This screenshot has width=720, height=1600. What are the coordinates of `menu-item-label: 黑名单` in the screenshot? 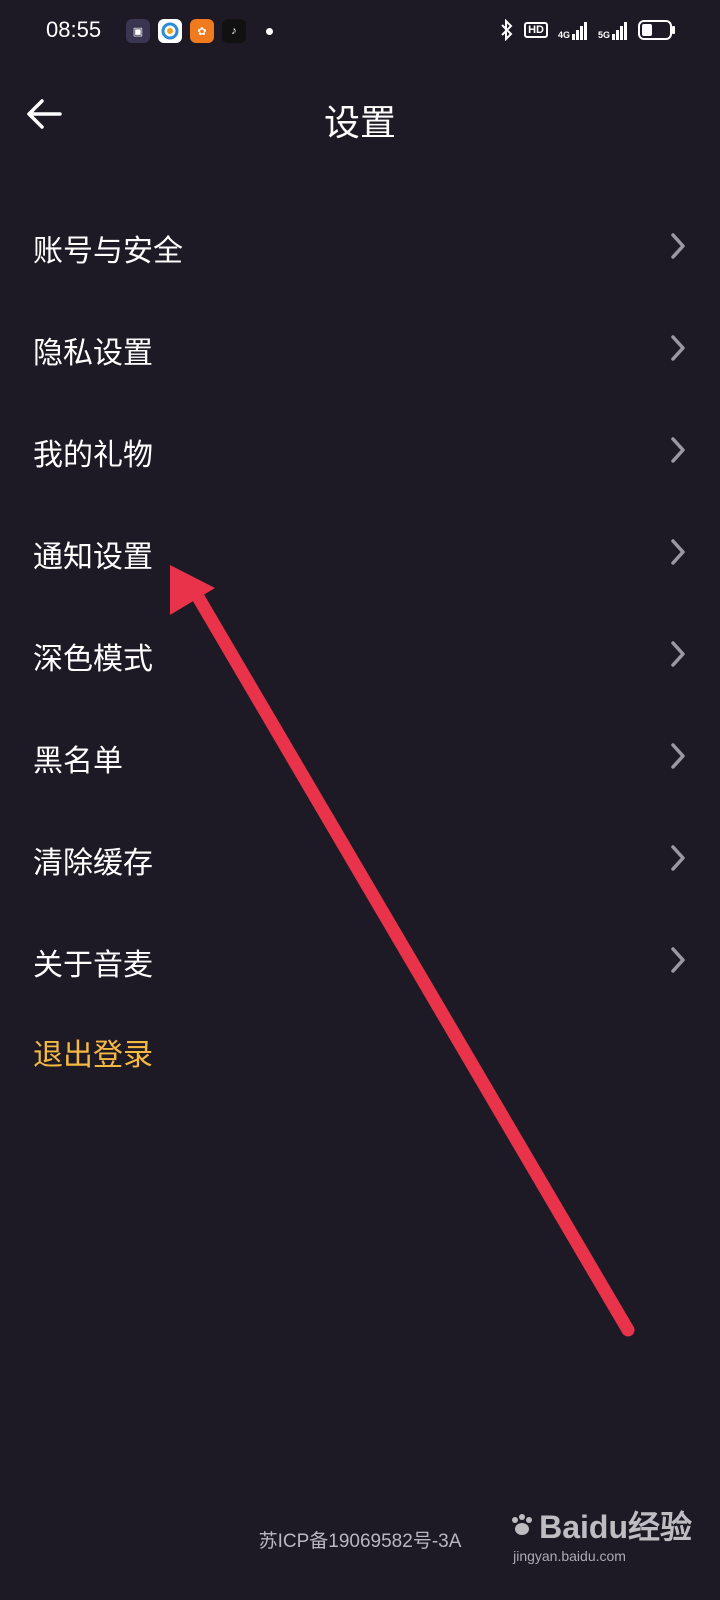 It's located at (78, 761).